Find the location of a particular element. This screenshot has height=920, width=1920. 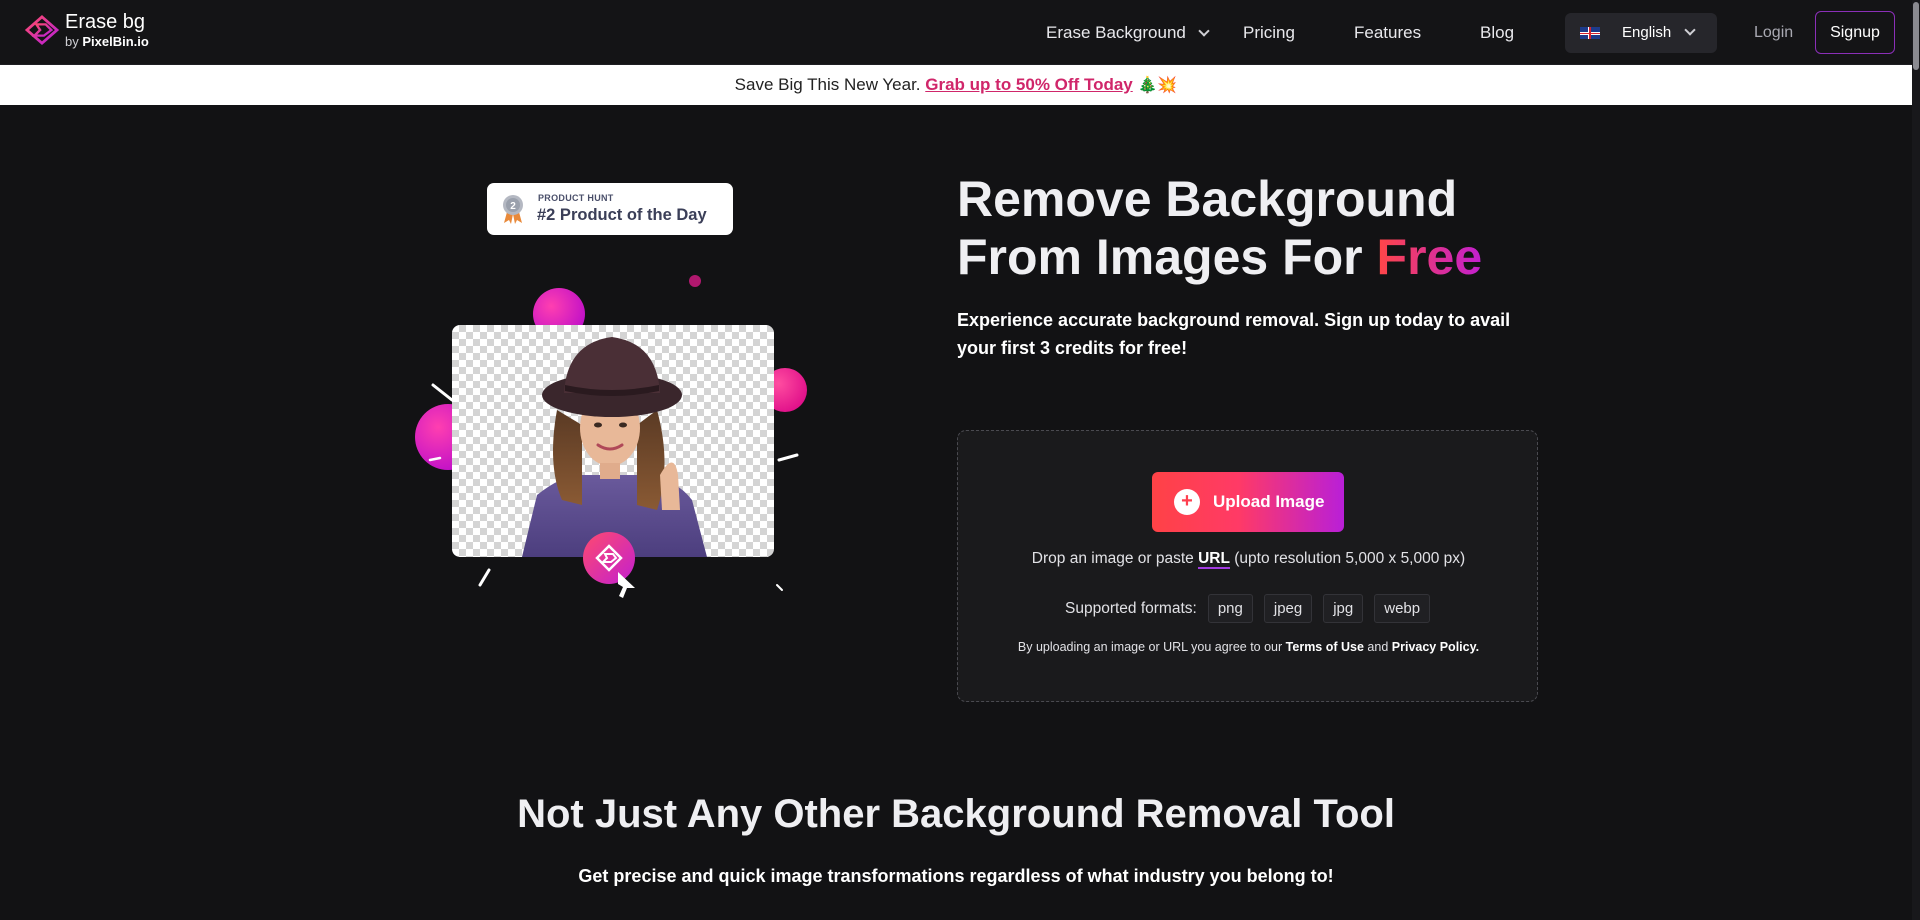

product-hunt-title: #2 Product of the Day is located at coordinates (622, 215).